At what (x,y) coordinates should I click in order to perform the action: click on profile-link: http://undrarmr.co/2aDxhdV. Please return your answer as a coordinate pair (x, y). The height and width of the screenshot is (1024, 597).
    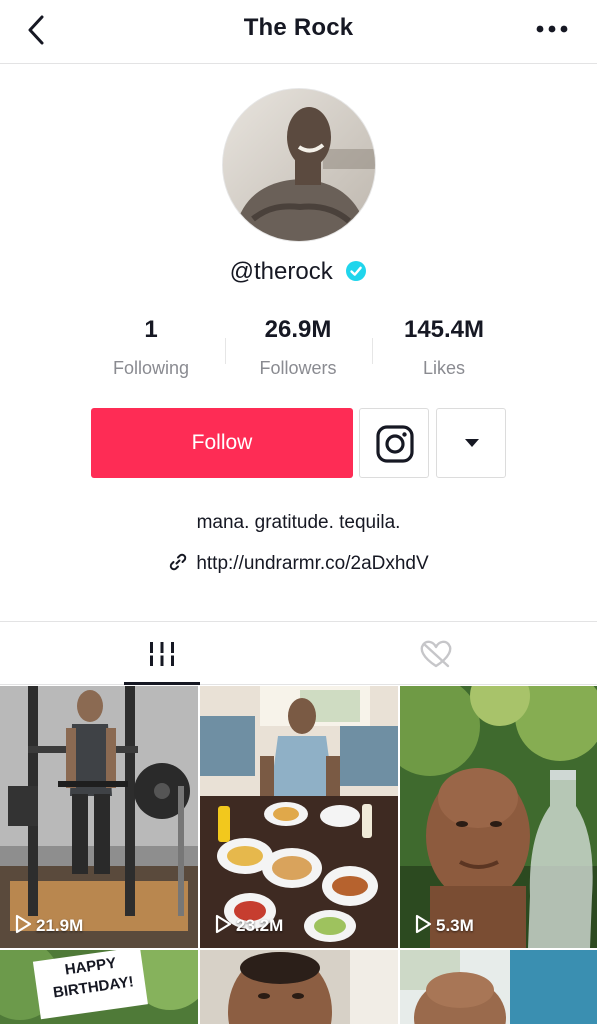
    Looking at the image, I should click on (298, 563).